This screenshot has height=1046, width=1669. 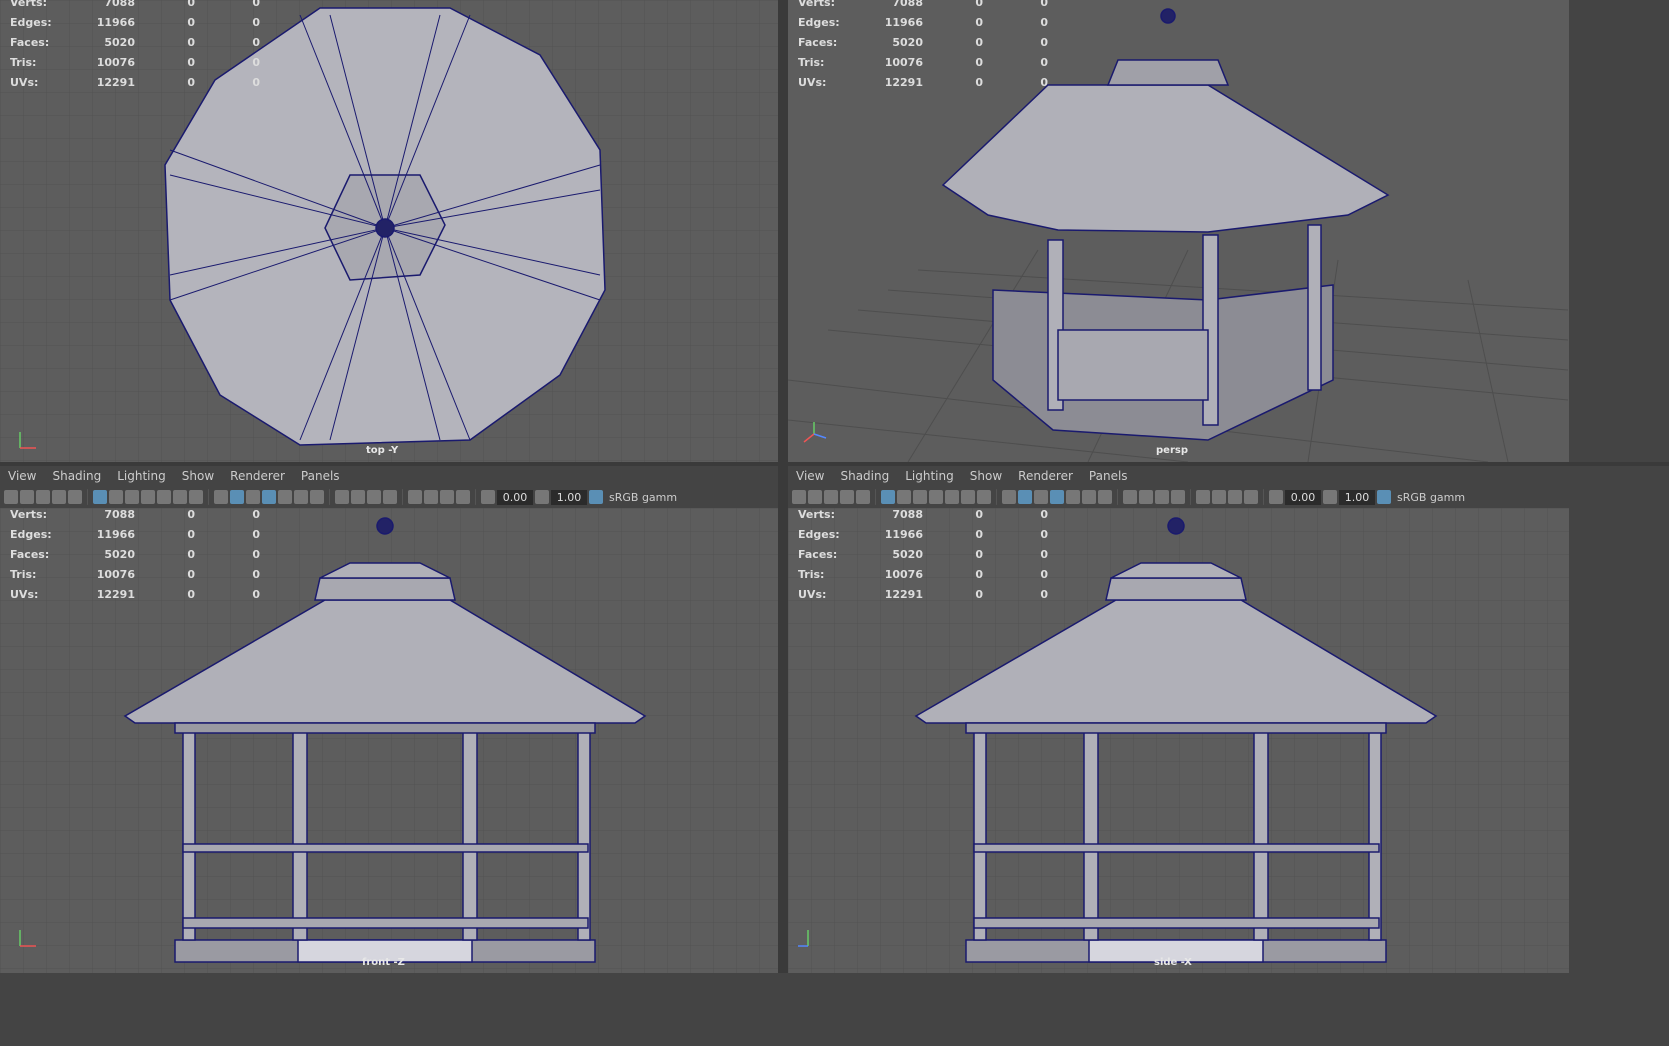 I want to click on hud-row-uvs: UVs: 12291 0 0, so click(x=135, y=594).